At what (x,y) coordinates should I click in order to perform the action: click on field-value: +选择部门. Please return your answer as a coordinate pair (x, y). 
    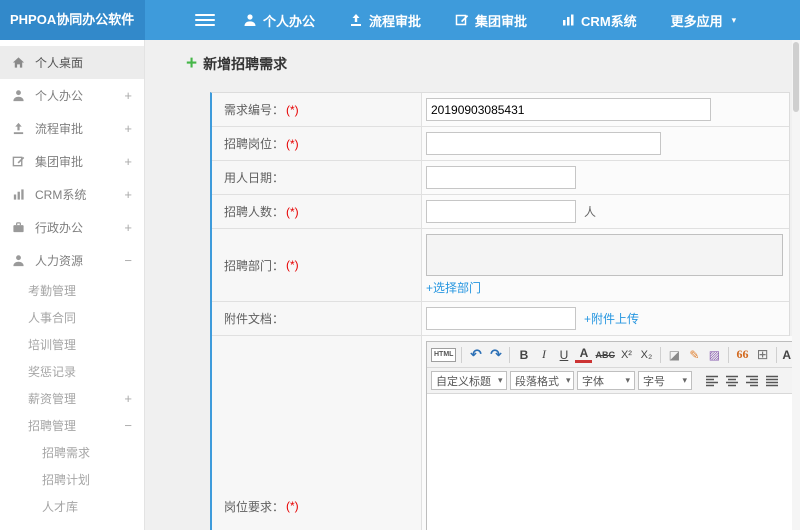
    Looking at the image, I should click on (605, 265).